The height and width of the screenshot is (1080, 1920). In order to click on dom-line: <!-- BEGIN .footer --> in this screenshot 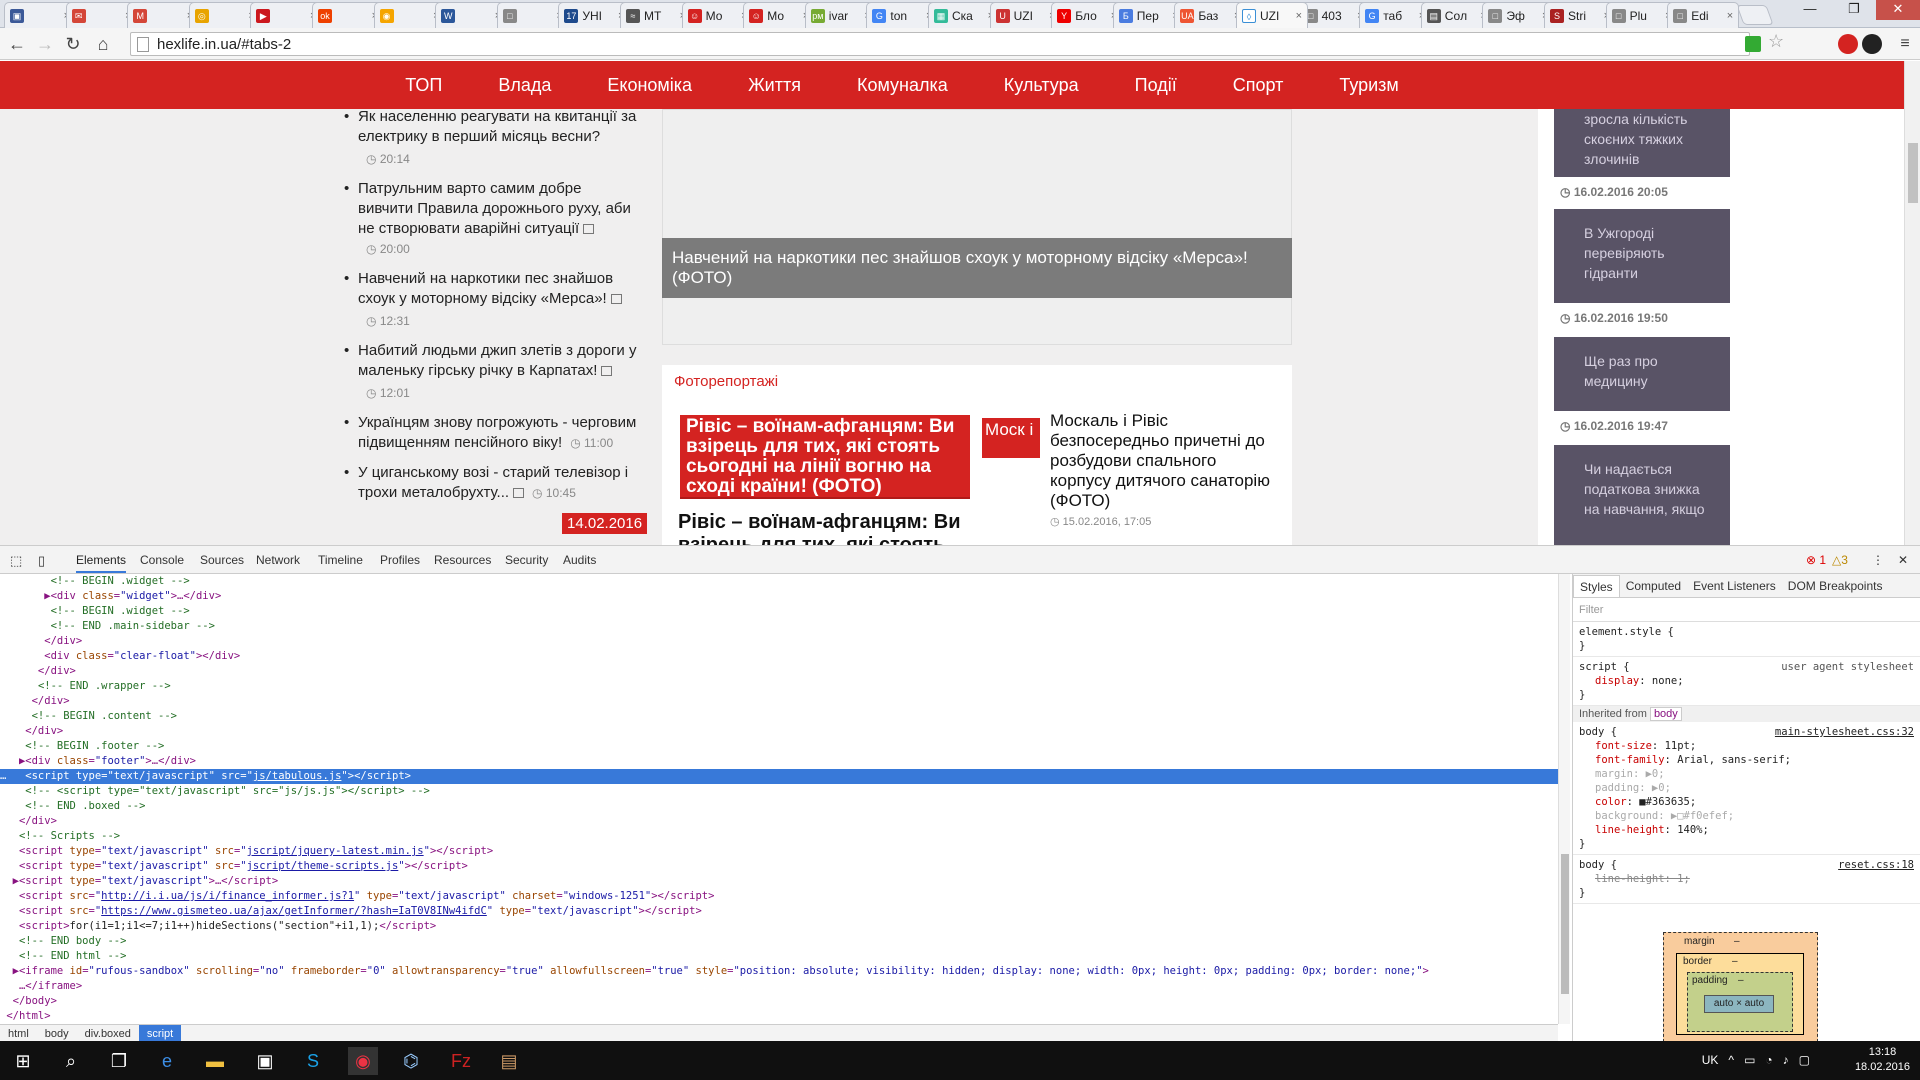, I will do `click(779, 746)`.